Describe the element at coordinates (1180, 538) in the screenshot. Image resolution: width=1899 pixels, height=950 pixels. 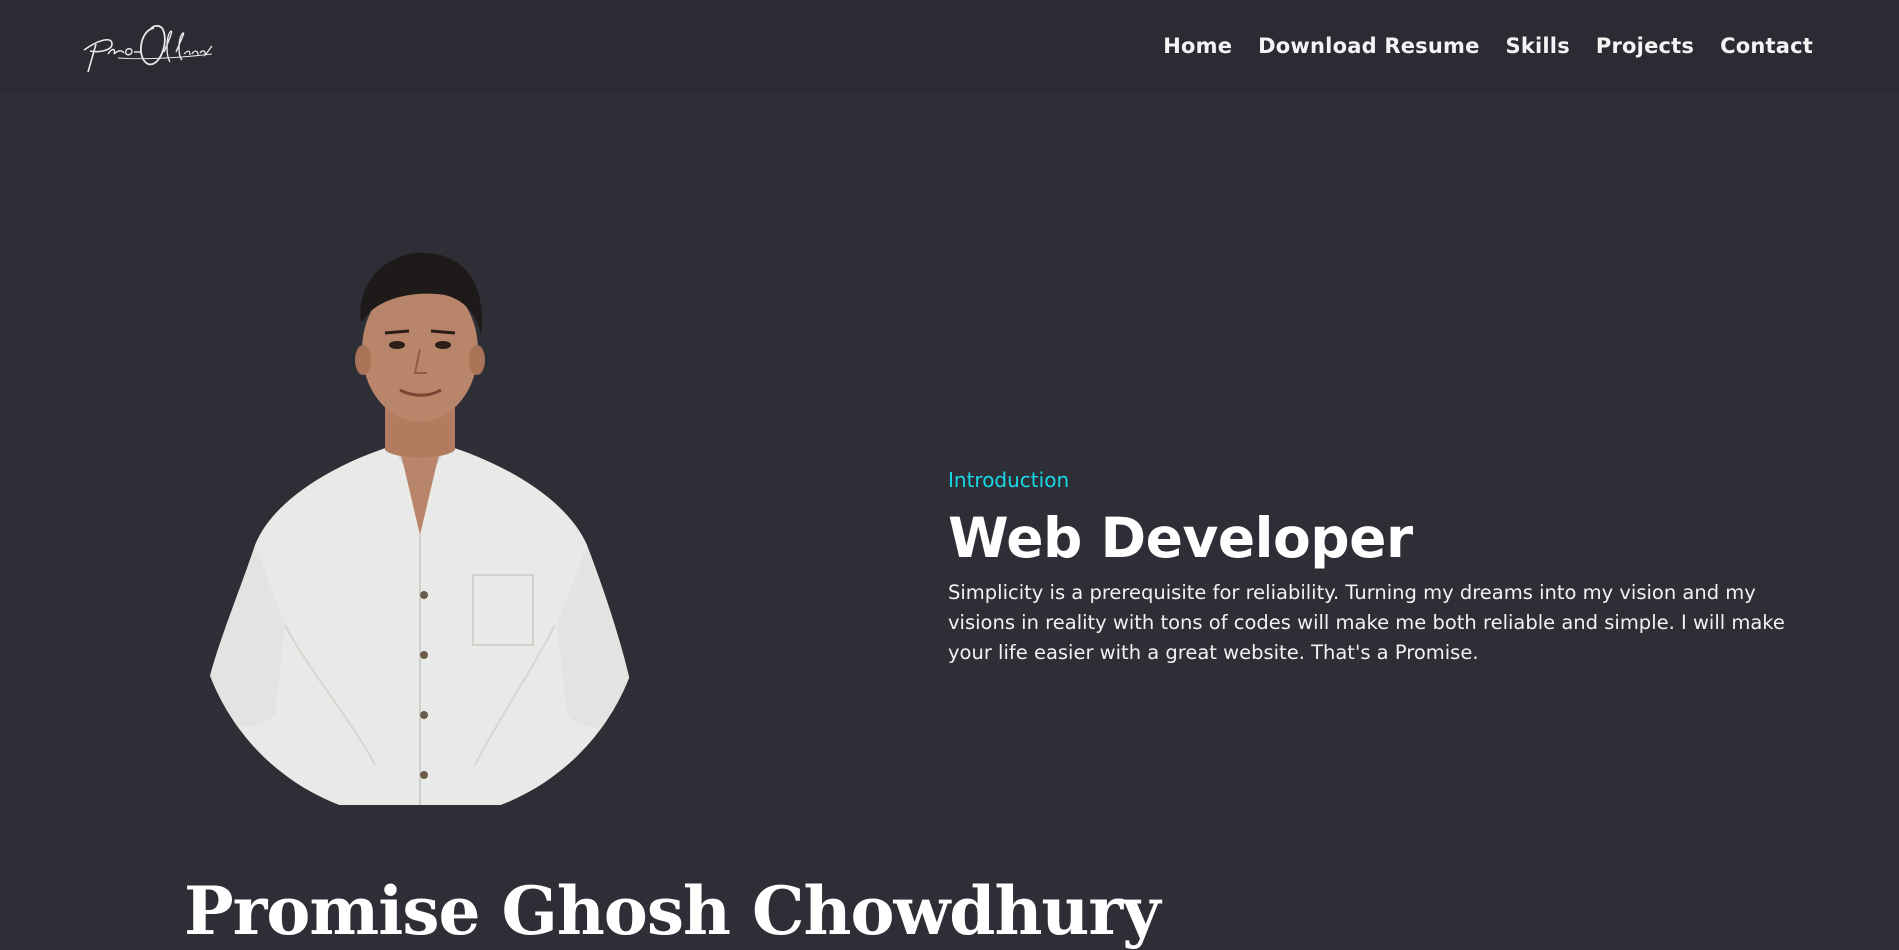
I see `intro-title: Web Developer` at that location.